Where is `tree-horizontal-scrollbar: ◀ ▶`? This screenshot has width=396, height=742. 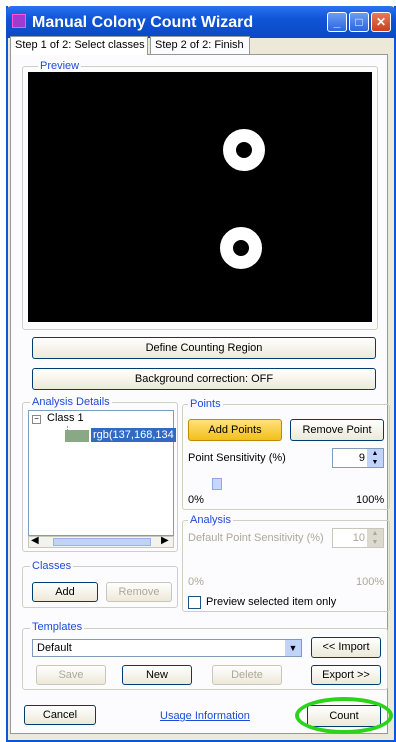
tree-horizontal-scrollbar: ◀ ▶ is located at coordinates (101, 541).